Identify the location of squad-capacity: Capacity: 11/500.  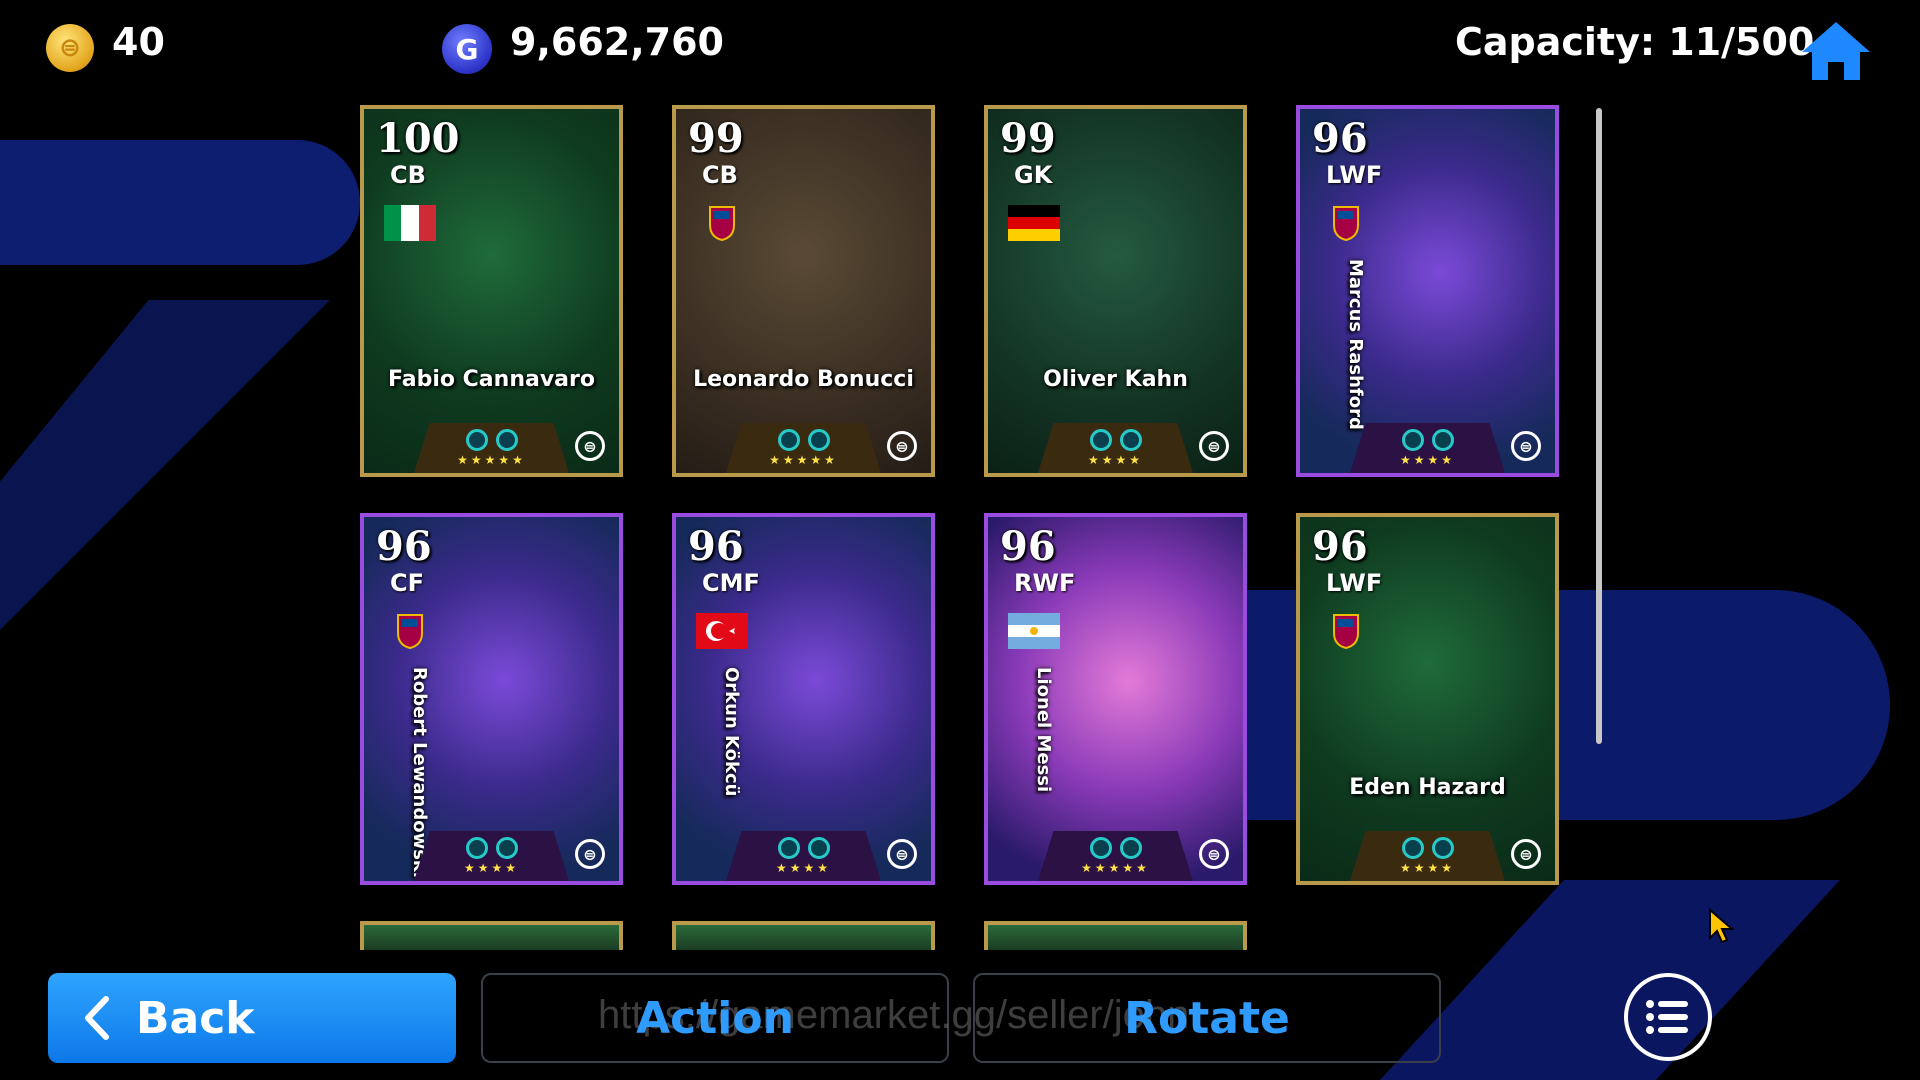
(1635, 42).